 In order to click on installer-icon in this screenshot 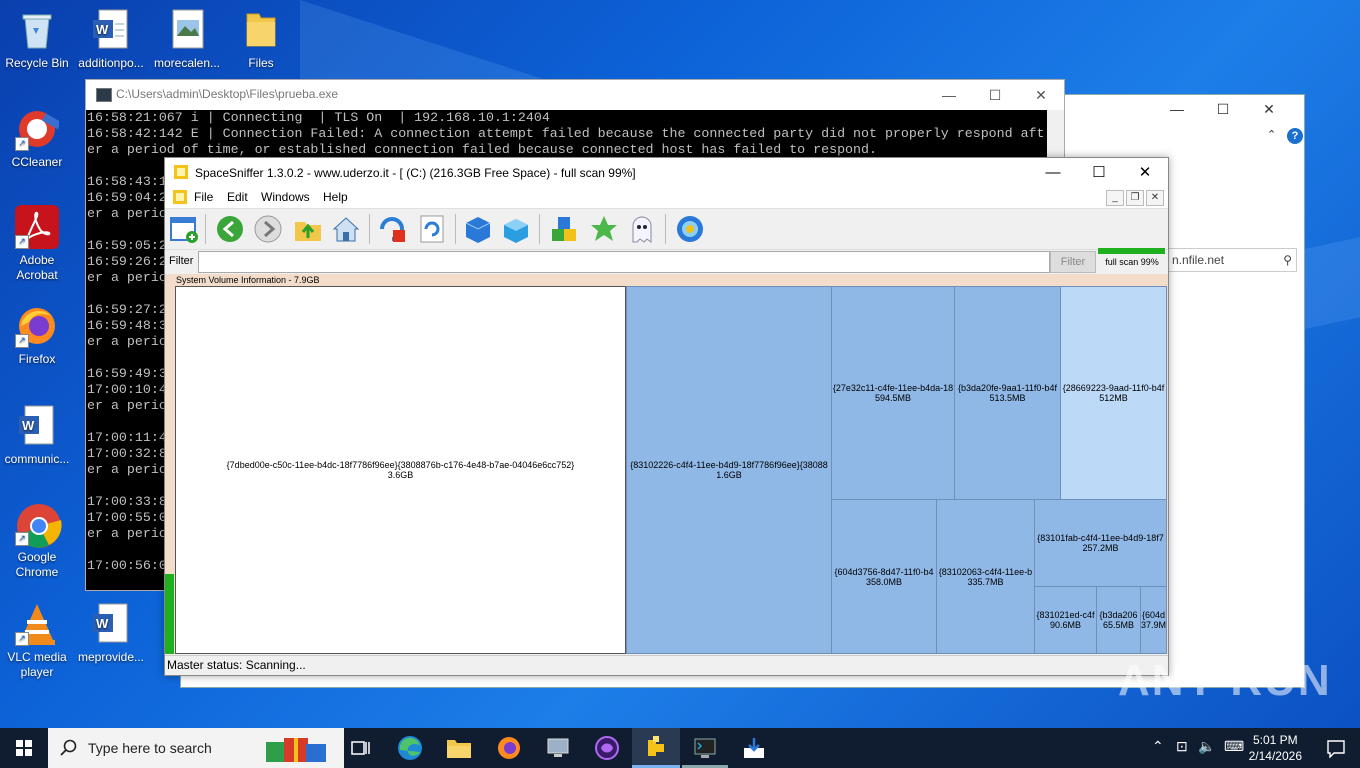, I will do `click(754, 748)`.